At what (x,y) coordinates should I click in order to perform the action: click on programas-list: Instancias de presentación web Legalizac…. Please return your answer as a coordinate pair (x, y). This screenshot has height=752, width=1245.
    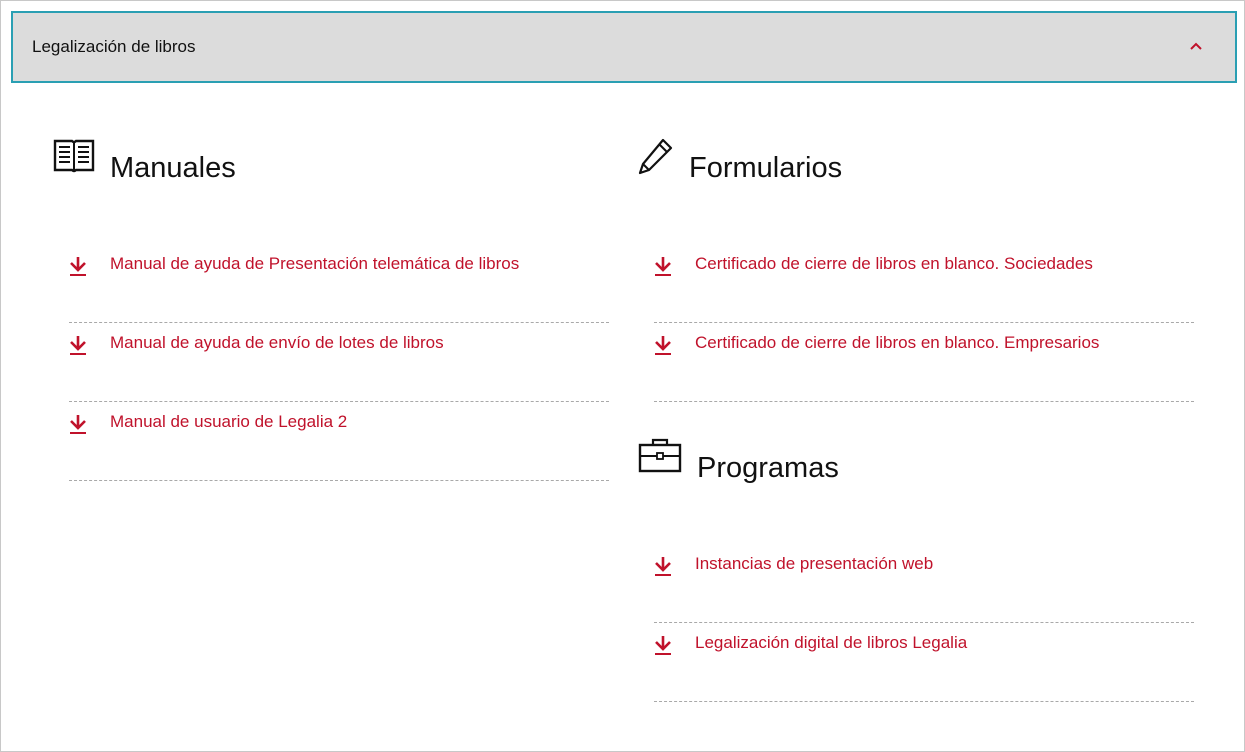
    Looking at the image, I should click on (924, 623).